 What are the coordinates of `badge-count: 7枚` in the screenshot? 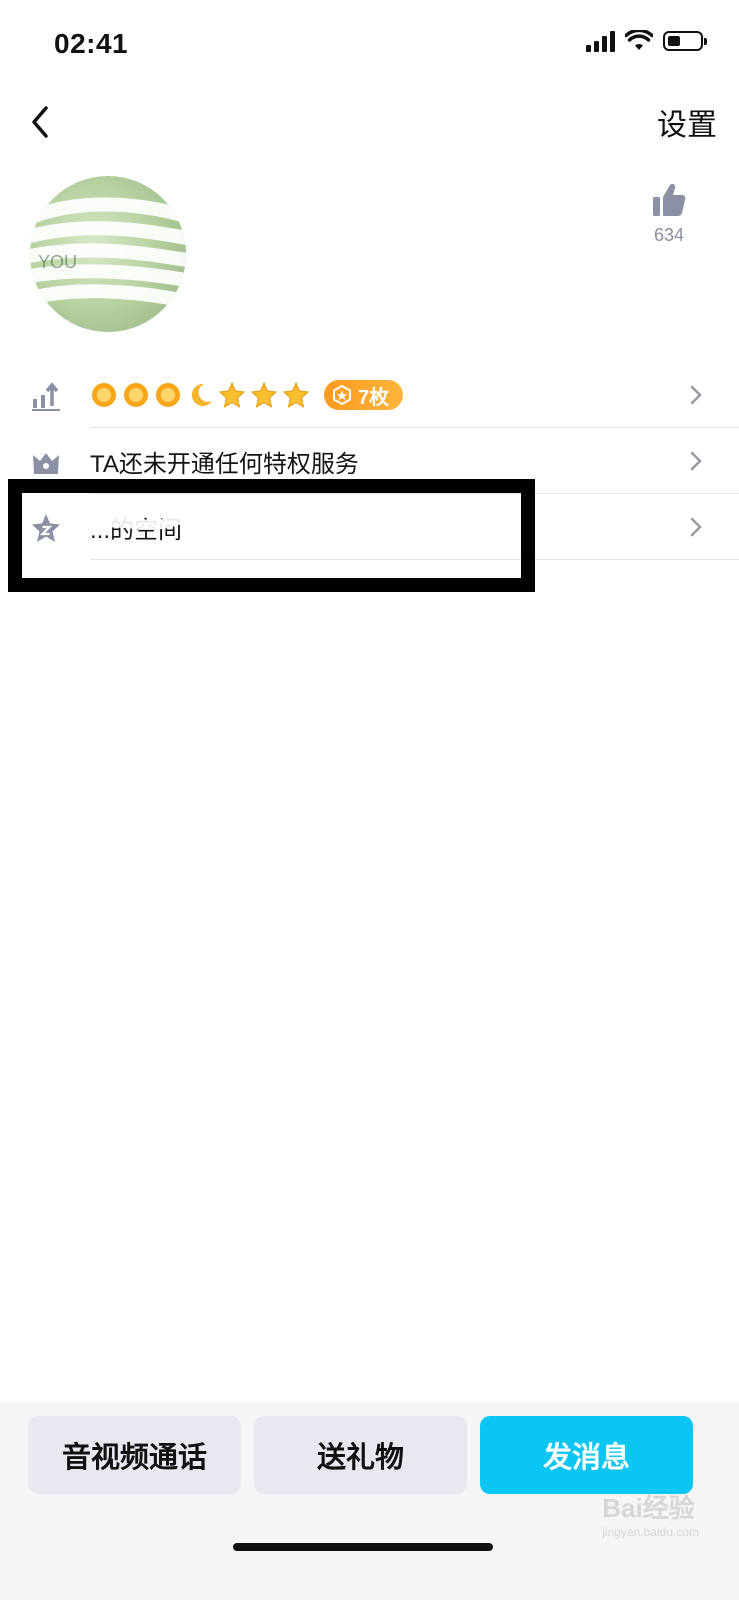 It's located at (364, 395).